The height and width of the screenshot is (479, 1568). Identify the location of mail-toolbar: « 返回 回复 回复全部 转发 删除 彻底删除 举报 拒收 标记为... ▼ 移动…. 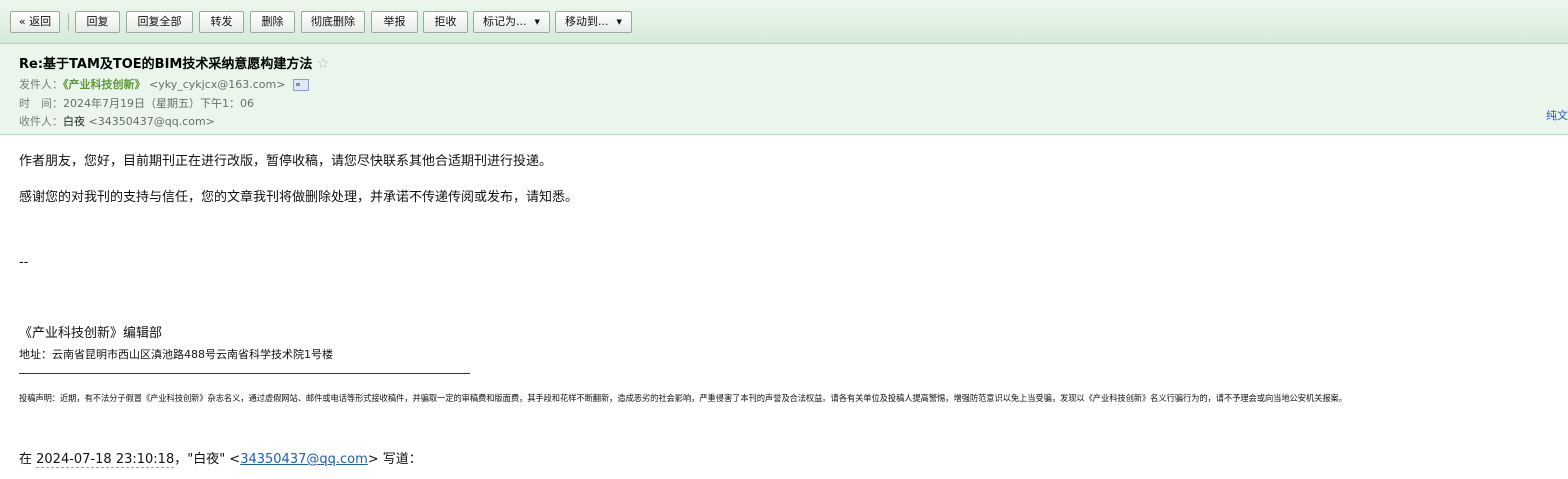
(784, 22).